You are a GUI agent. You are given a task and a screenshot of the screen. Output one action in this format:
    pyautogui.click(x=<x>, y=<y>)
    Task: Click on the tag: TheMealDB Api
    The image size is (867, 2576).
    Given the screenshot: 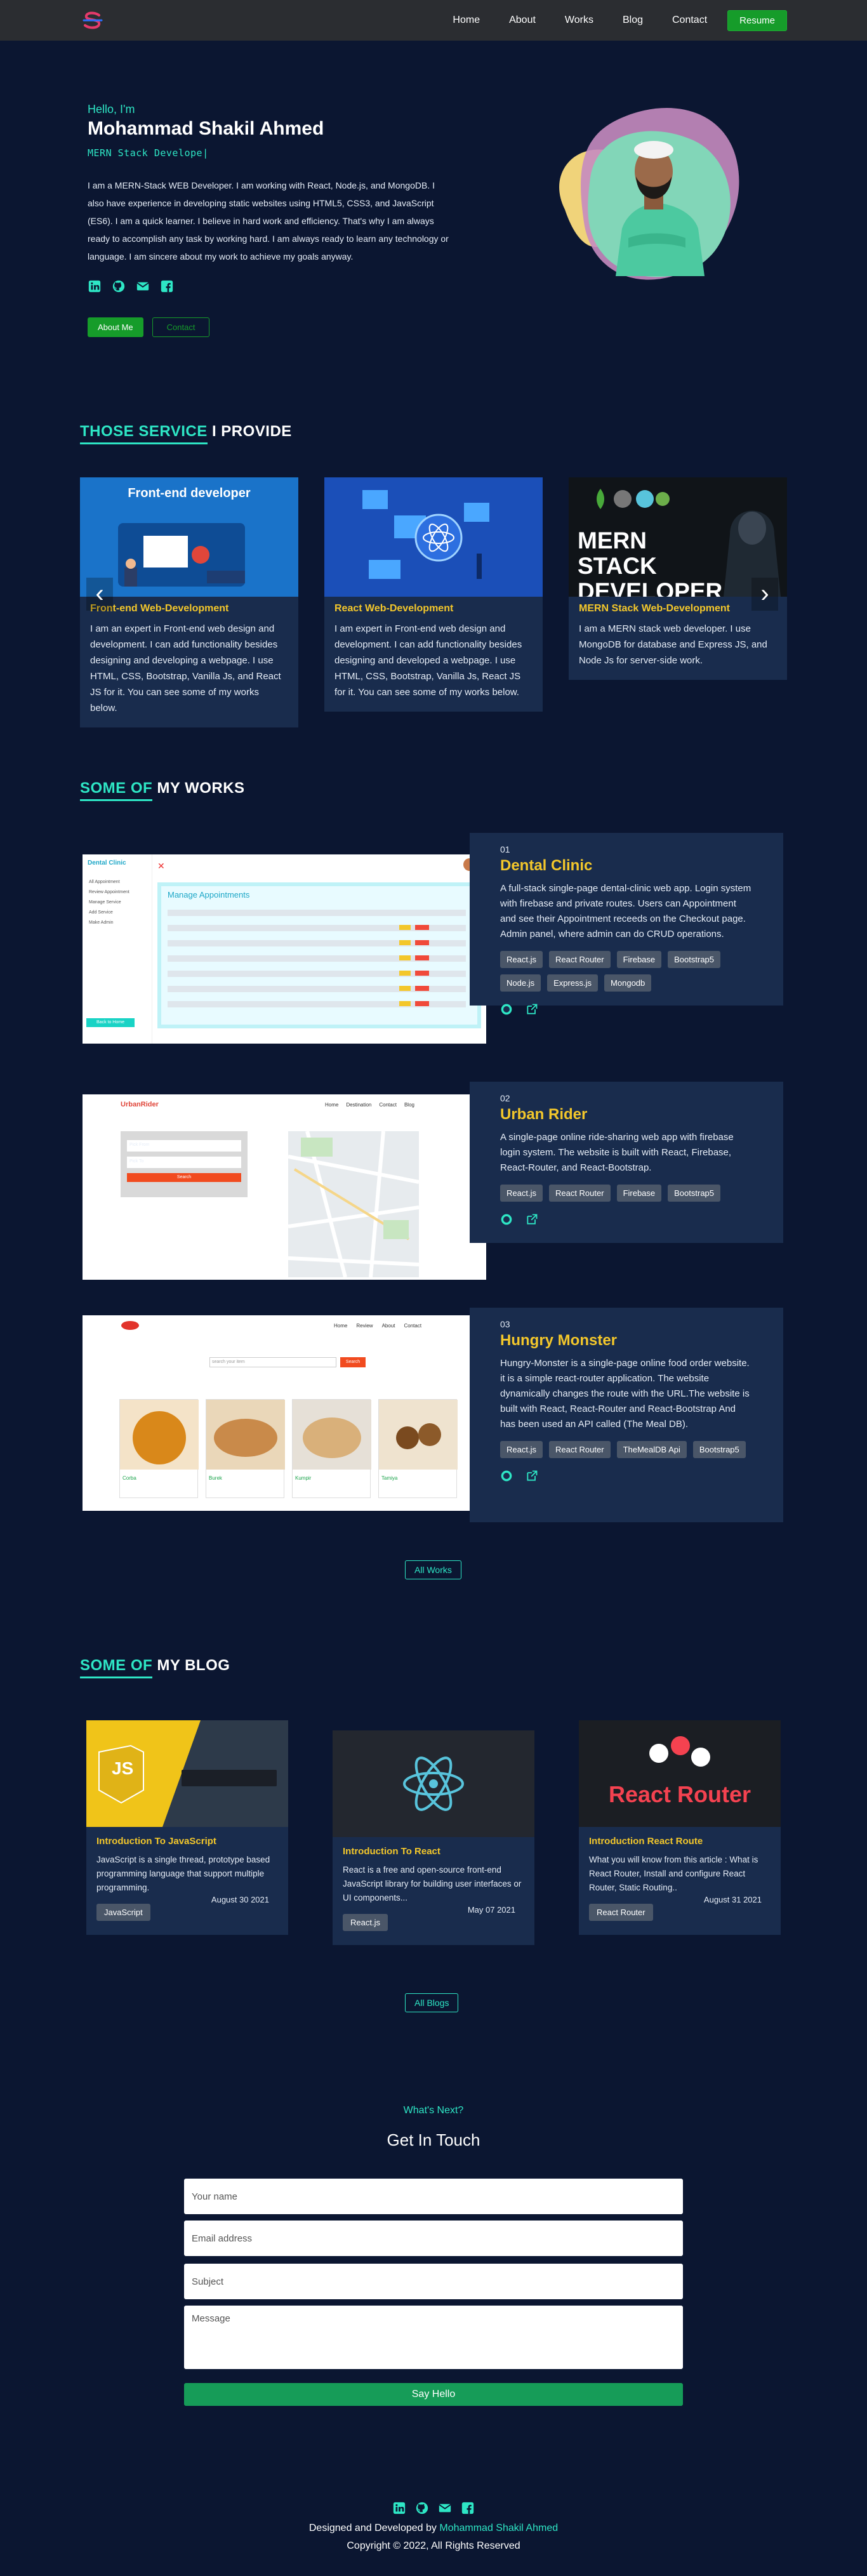 What is the action you would take?
    pyautogui.click(x=651, y=1449)
    